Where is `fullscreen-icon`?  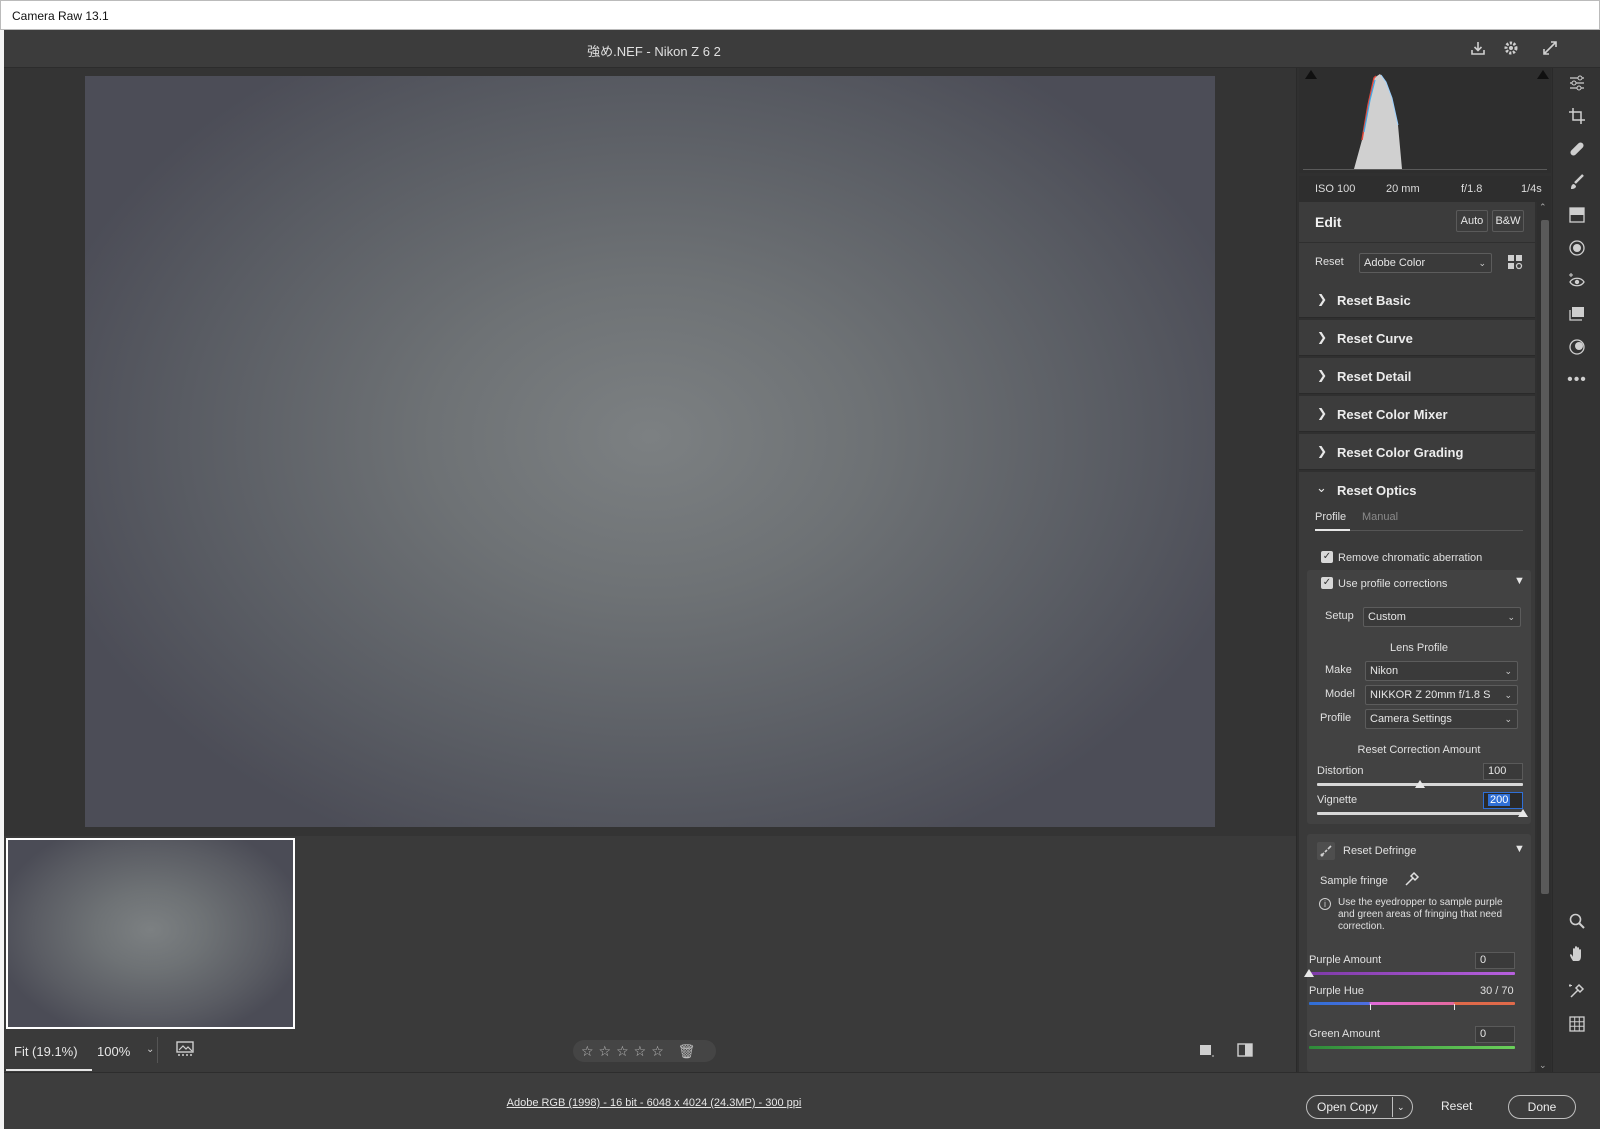 fullscreen-icon is located at coordinates (1550, 49).